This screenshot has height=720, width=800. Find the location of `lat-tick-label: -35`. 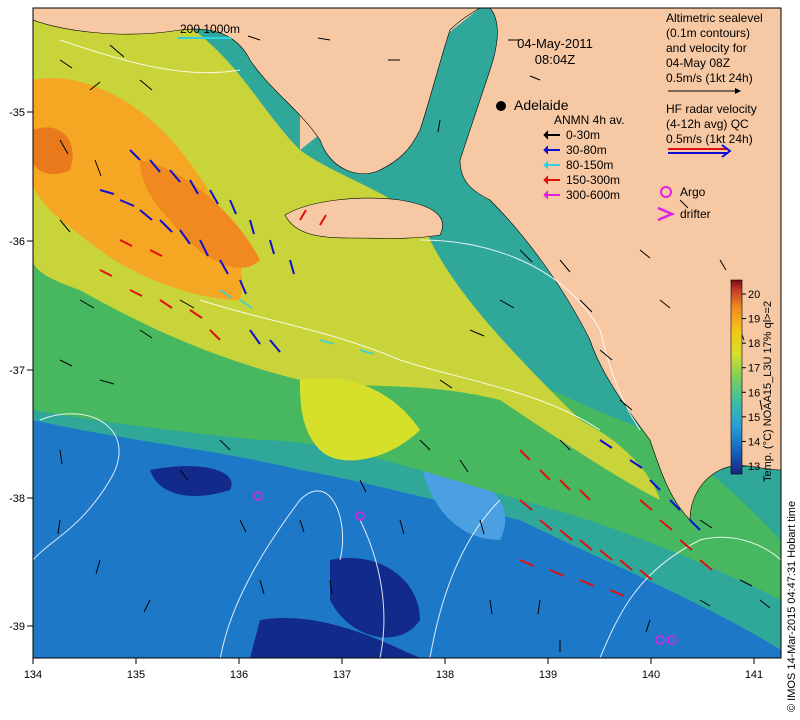

lat-tick-label: -35 is located at coordinates (17, 113).